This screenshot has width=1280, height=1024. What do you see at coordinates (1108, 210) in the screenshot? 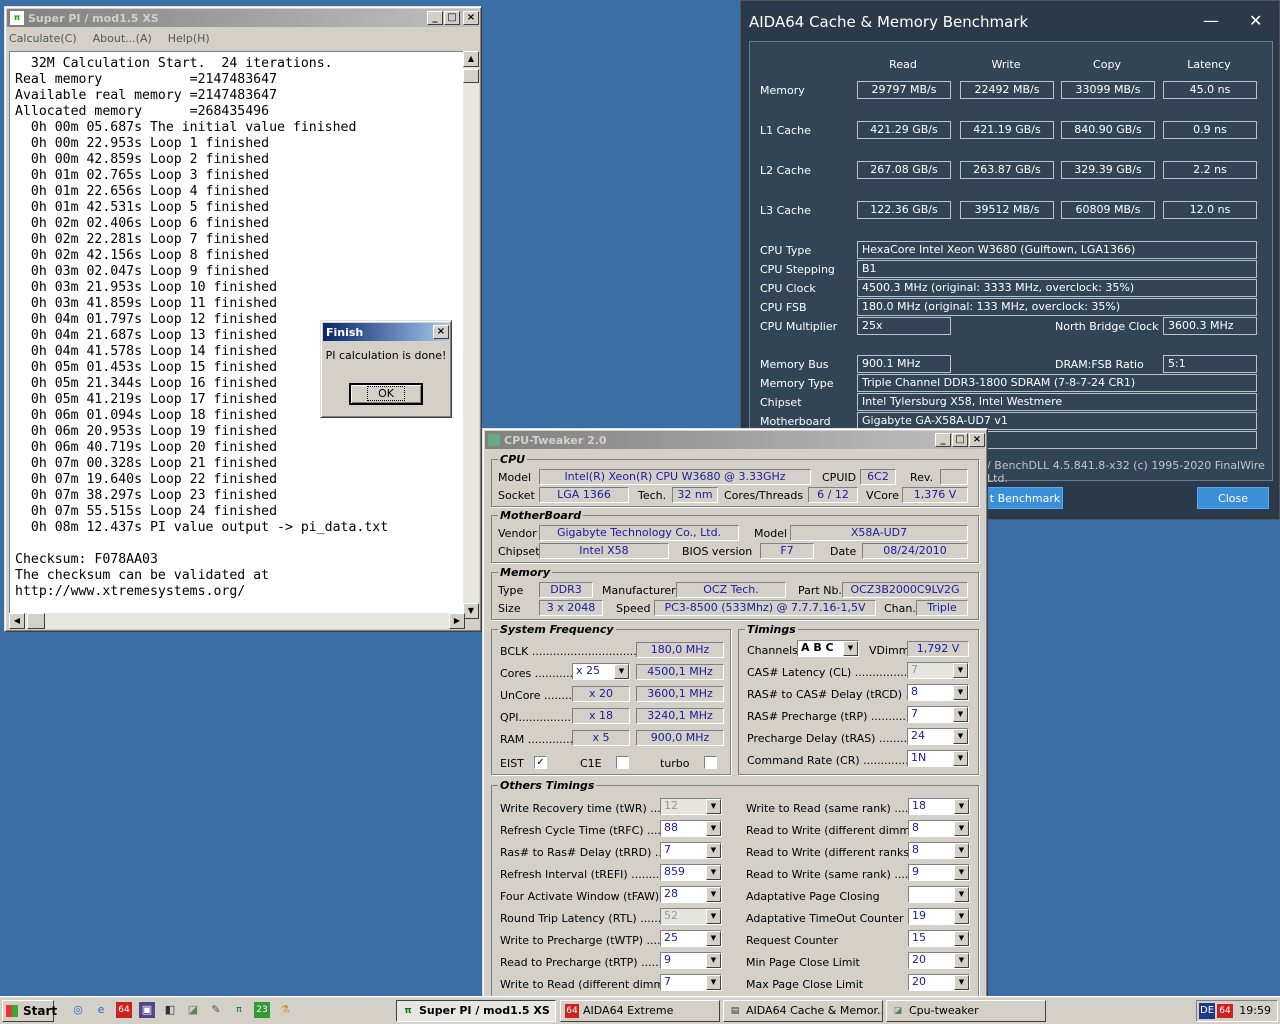
I see `l3-copy: 60809 MB/s` at bounding box center [1108, 210].